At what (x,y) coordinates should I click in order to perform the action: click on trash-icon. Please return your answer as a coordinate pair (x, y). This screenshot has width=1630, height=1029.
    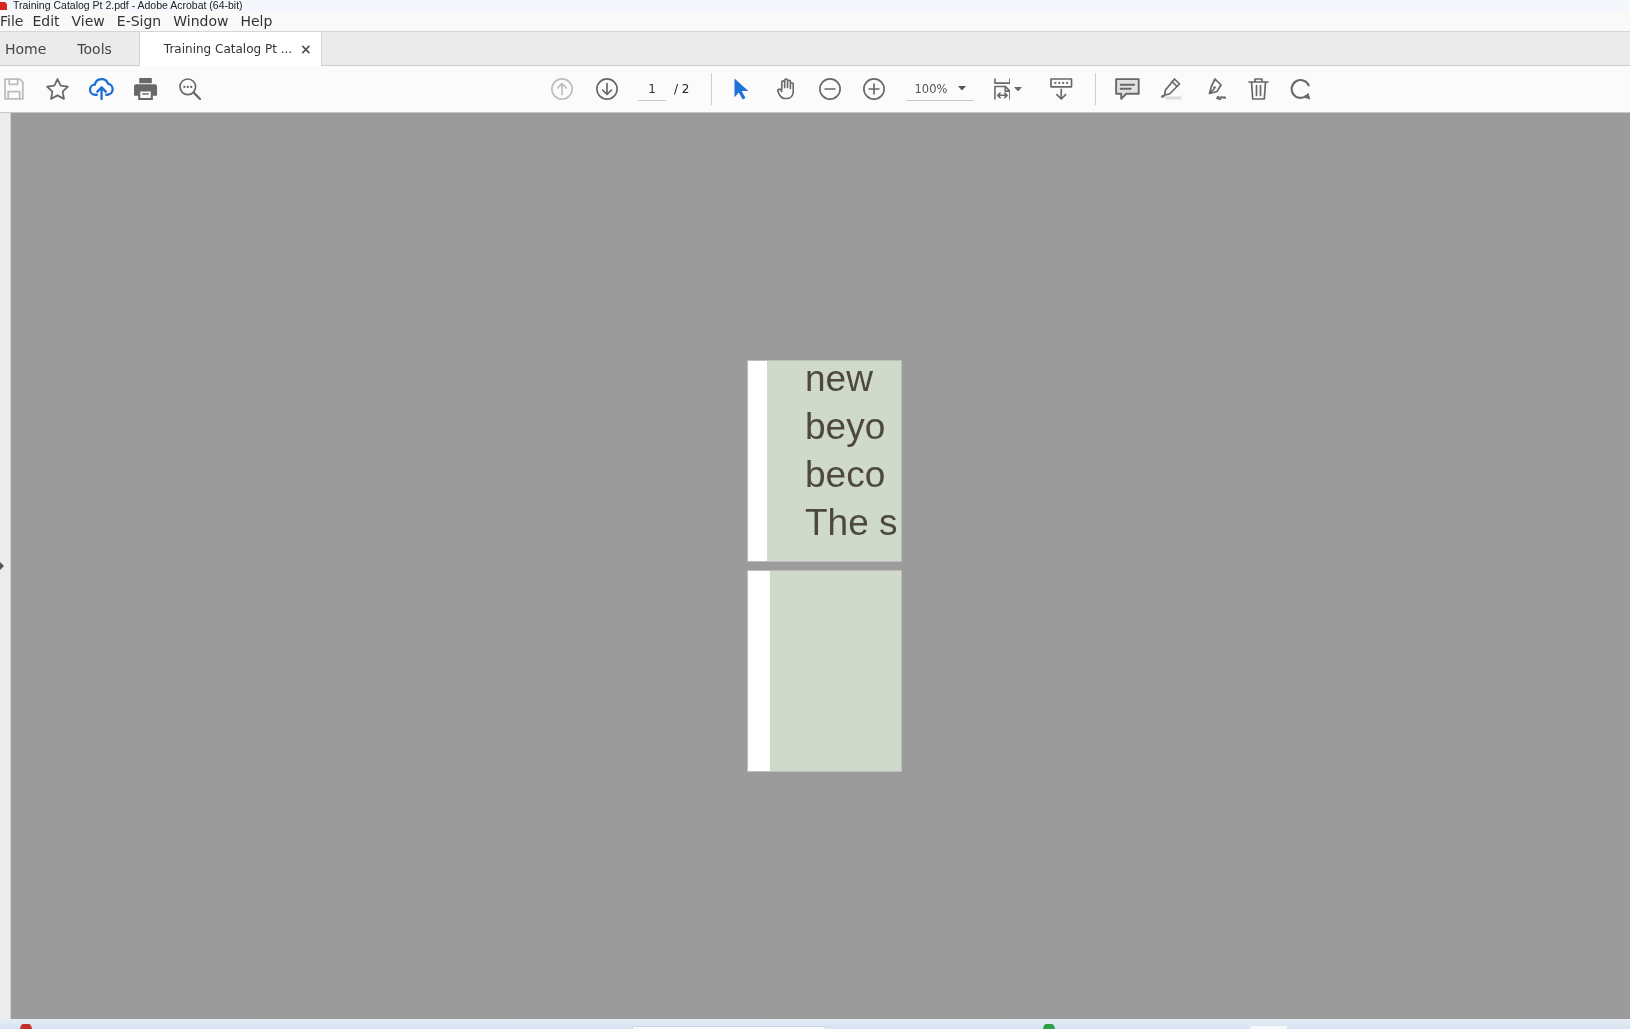
    Looking at the image, I should click on (1258, 89).